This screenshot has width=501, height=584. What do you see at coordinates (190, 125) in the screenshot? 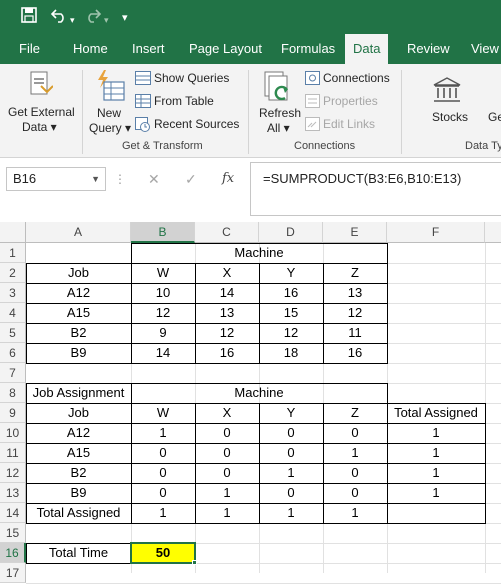
I see `recent-sources-button: Recent Sources` at bounding box center [190, 125].